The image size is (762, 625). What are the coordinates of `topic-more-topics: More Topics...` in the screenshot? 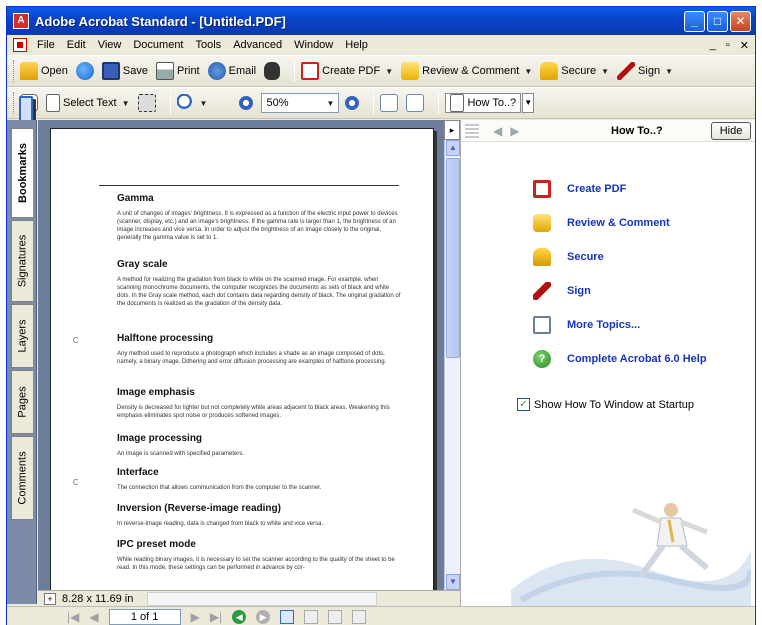 It's located at (586, 325).